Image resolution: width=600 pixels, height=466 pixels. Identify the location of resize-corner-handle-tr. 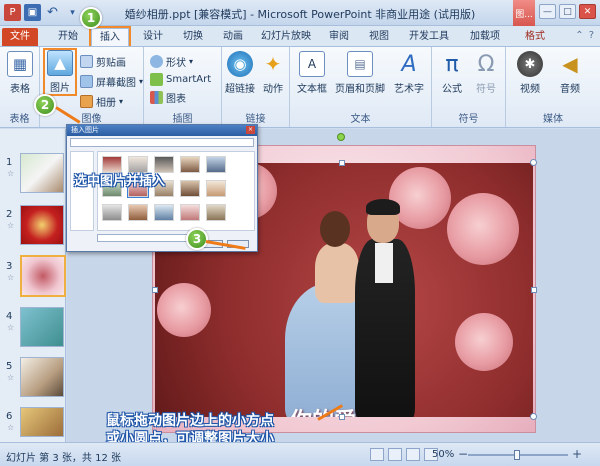
(533, 162).